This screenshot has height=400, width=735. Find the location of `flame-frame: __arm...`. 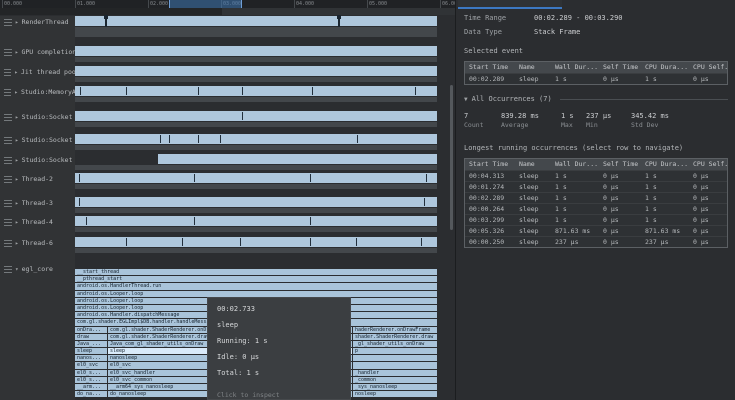

flame-frame: __arm... is located at coordinates (91, 387).